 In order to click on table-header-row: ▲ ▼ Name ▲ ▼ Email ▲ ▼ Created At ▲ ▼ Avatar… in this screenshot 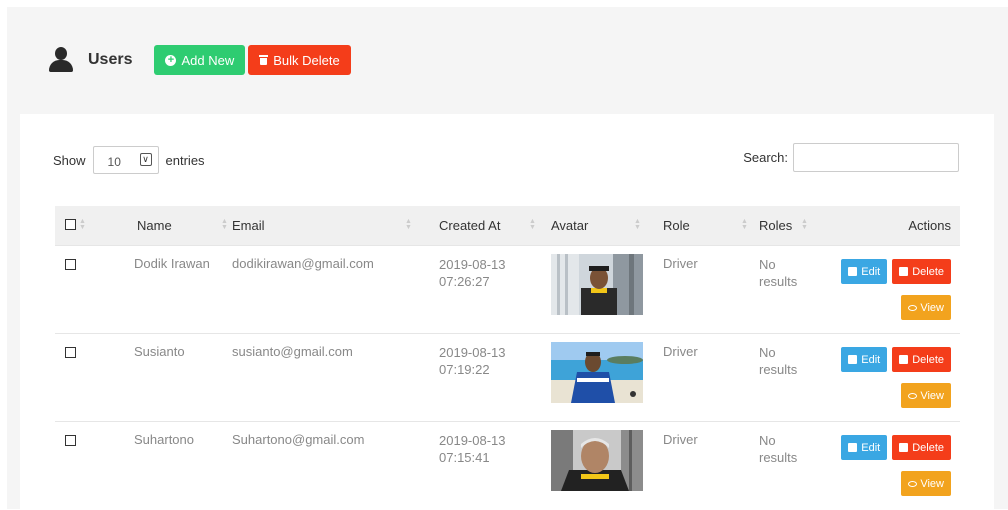, I will do `click(507, 226)`.